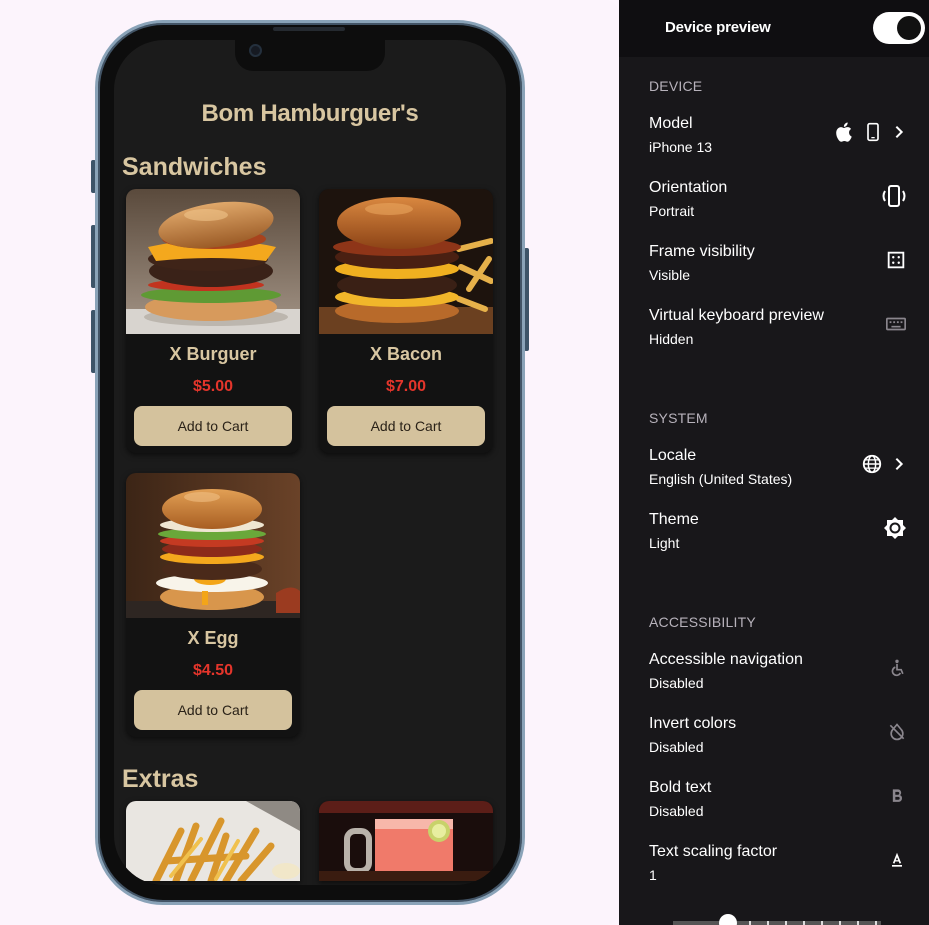 The image size is (929, 925). What do you see at coordinates (194, 167) in the screenshot?
I see `section-title-sandwiches: Sandwiches` at bounding box center [194, 167].